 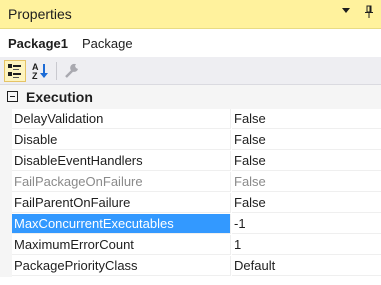 What do you see at coordinates (40, 14) in the screenshot?
I see `window-title: Properties` at bounding box center [40, 14].